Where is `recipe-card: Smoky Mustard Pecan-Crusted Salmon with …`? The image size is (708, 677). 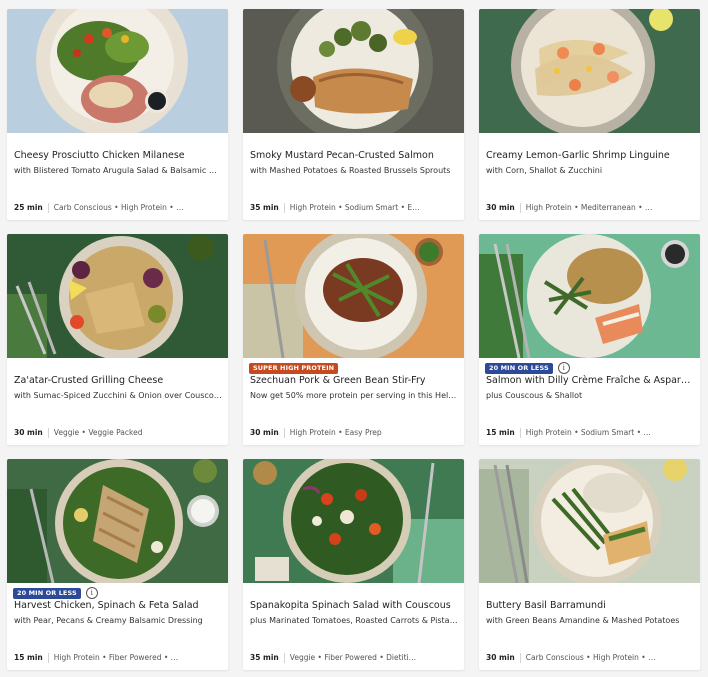
recipe-card: Smoky Mustard Pecan-Crusted Salmon with … is located at coordinates (353, 114).